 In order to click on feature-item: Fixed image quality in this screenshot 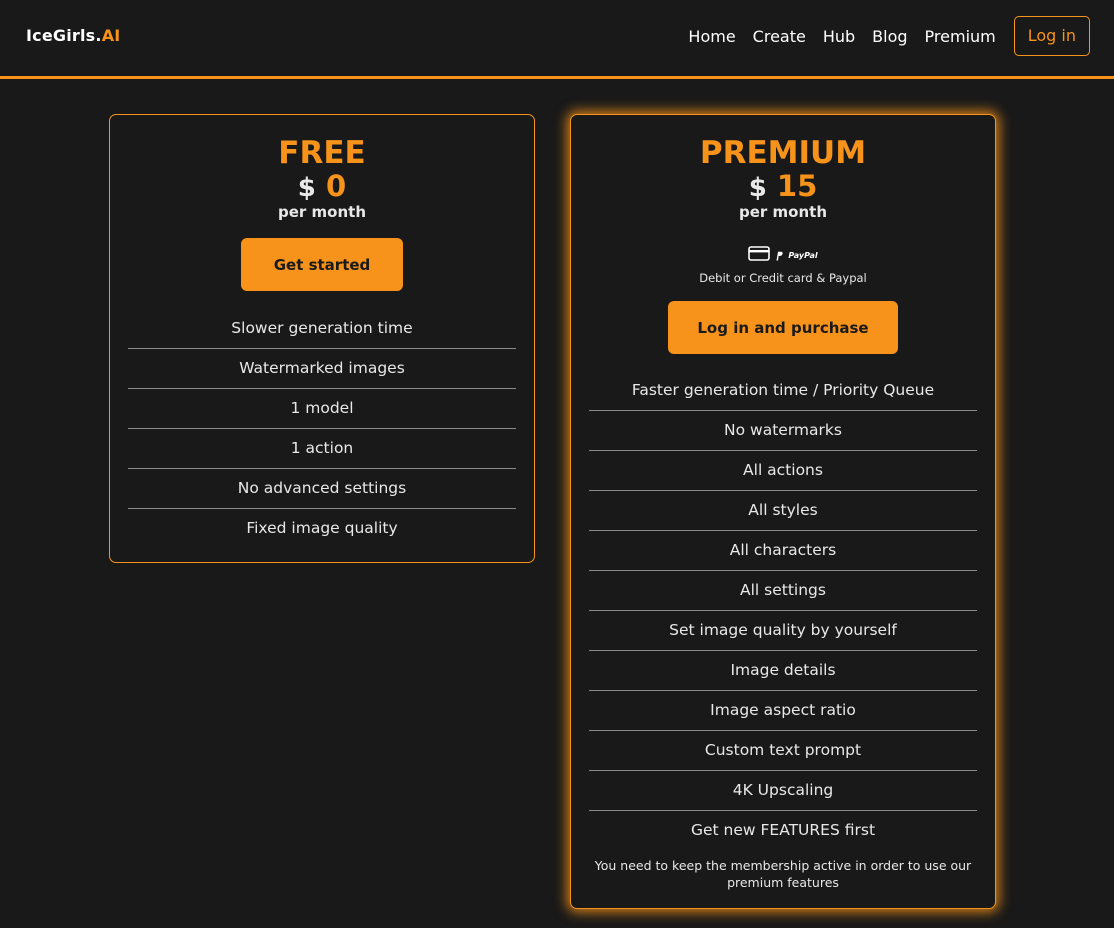, I will do `click(322, 528)`.